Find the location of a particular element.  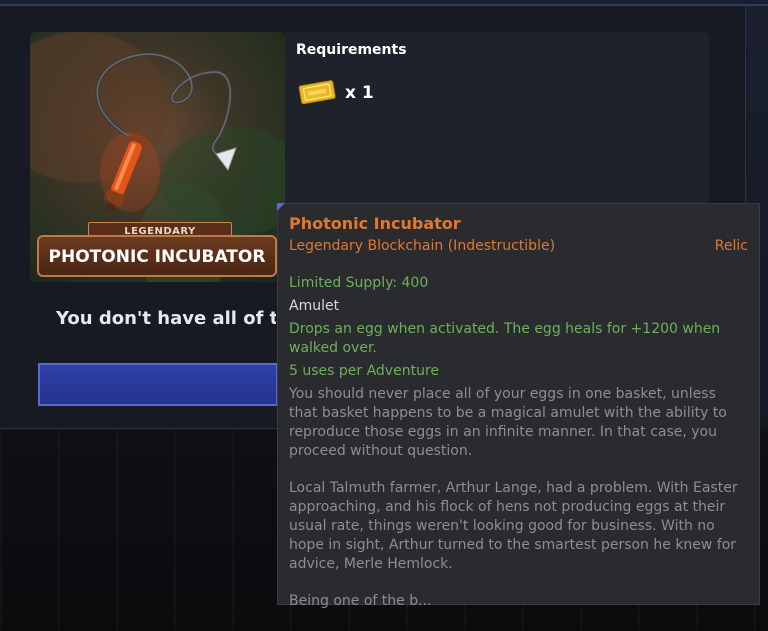

tooltip-uses: 5 uses per Adventure is located at coordinates (364, 371).